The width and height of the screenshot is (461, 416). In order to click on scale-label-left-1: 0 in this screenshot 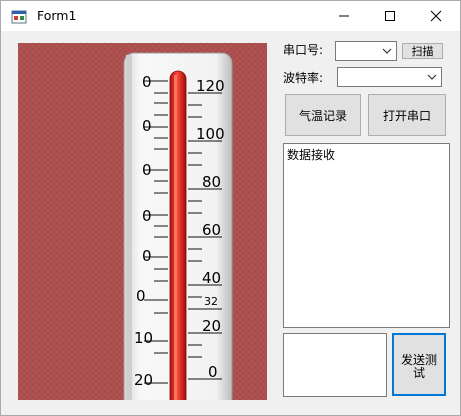, I will do `click(147, 82)`.